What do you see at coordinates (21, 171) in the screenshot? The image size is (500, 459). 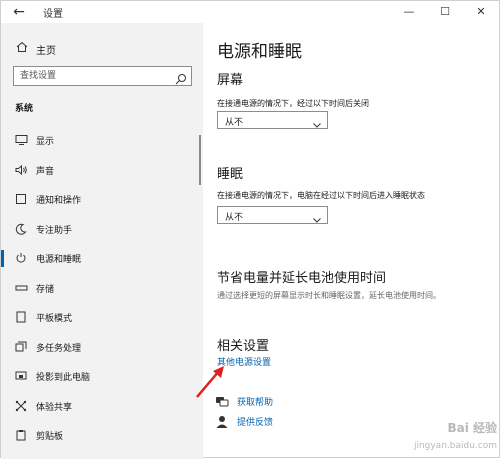 I see `speaker-icon` at bounding box center [21, 171].